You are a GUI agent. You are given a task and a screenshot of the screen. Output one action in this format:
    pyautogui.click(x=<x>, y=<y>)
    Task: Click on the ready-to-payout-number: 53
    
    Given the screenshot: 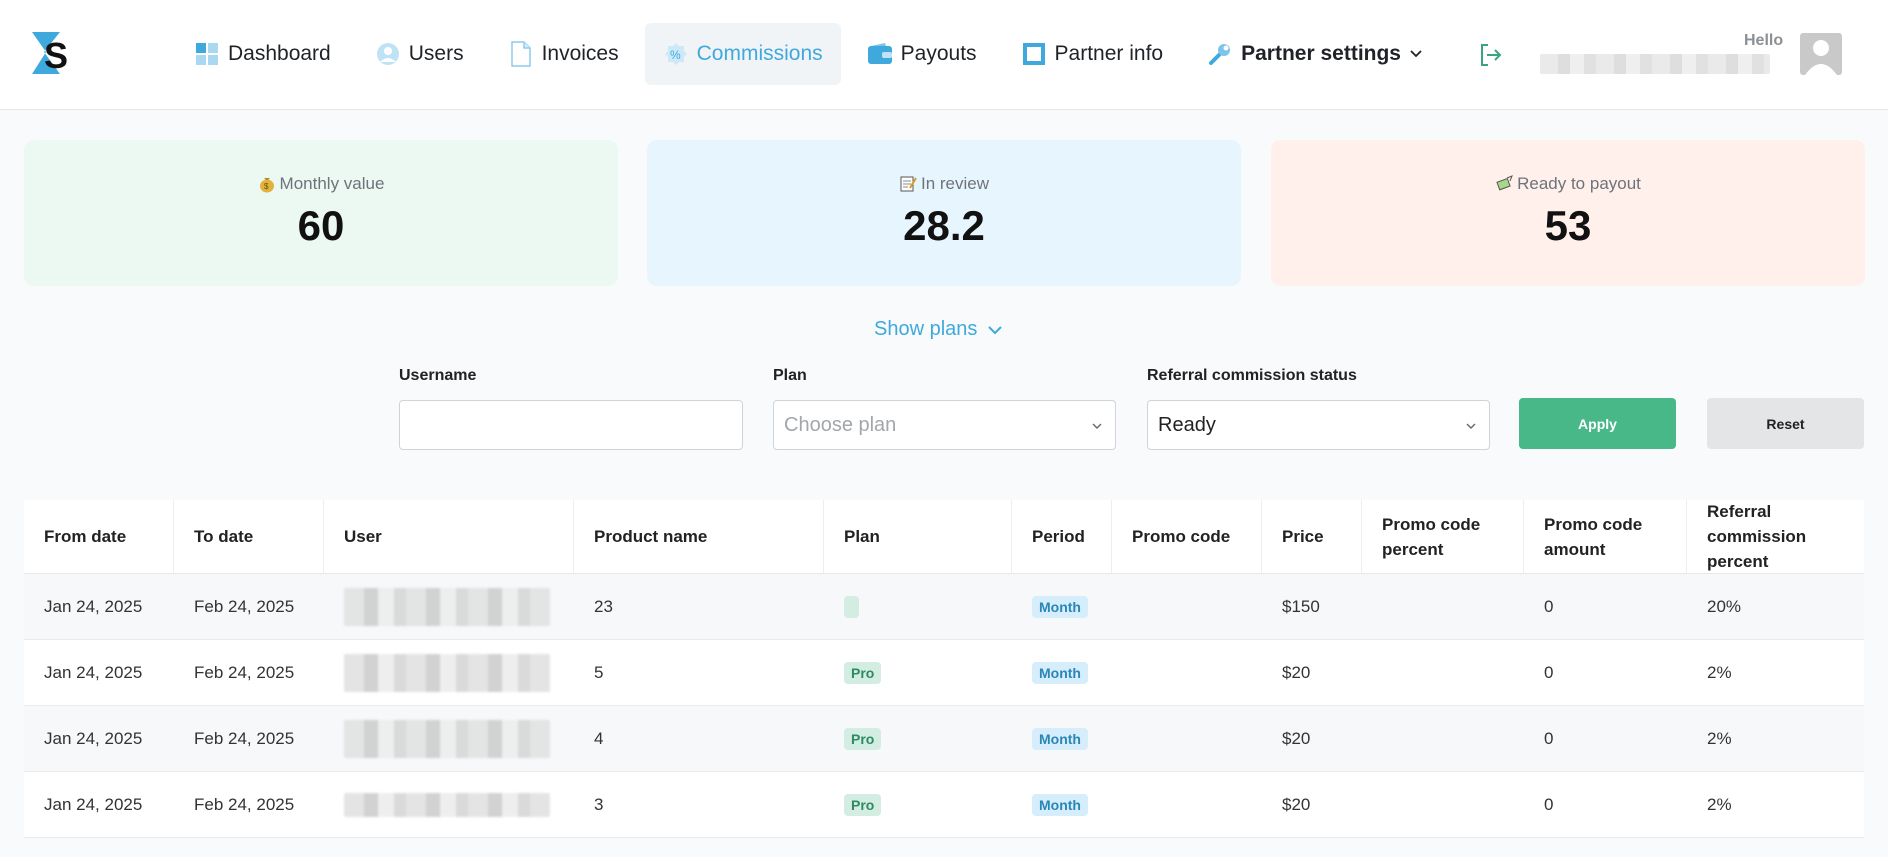 What is the action you would take?
    pyautogui.click(x=1568, y=225)
    